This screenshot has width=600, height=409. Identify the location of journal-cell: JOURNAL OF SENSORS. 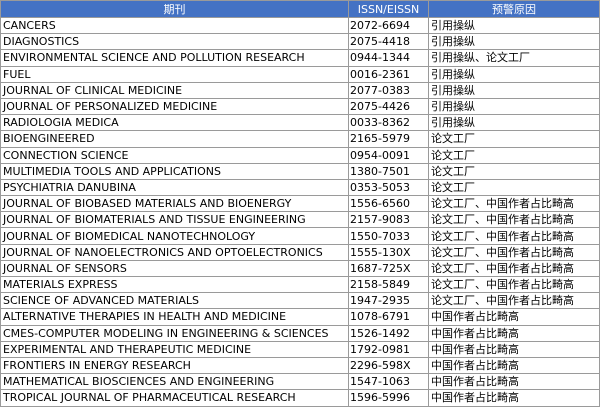
(174, 268).